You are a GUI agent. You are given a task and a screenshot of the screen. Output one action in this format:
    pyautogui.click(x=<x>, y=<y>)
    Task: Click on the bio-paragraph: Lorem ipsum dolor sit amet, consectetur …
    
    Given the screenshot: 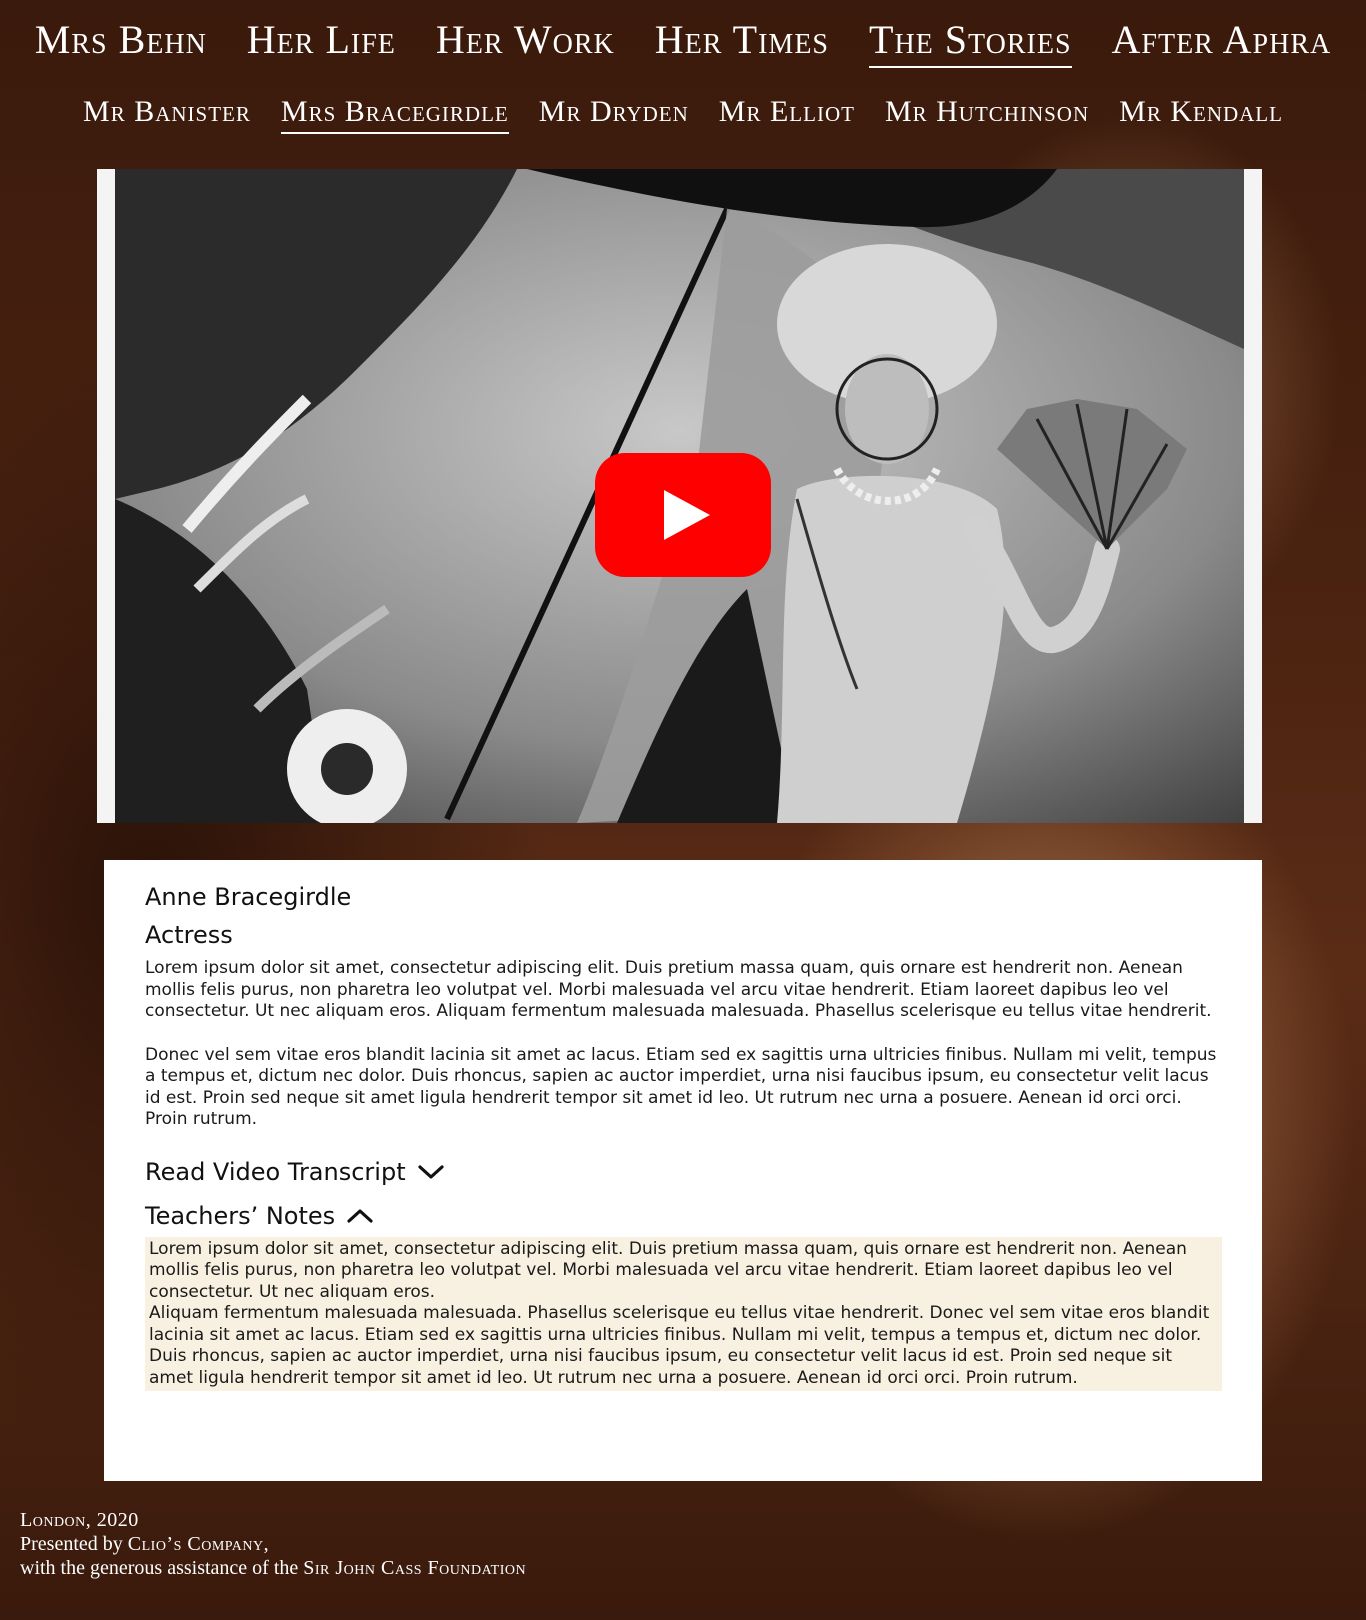 What is the action you would take?
    pyautogui.click(x=678, y=989)
    